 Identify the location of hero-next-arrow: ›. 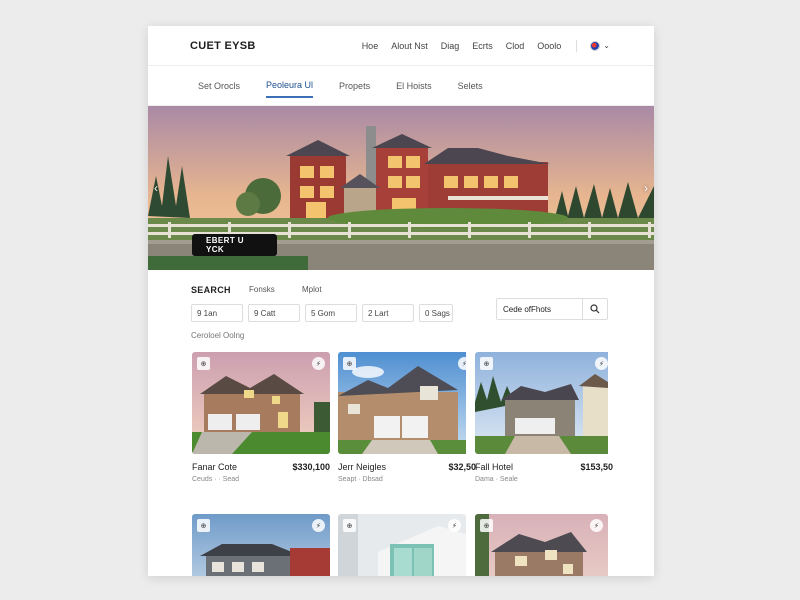
(646, 188).